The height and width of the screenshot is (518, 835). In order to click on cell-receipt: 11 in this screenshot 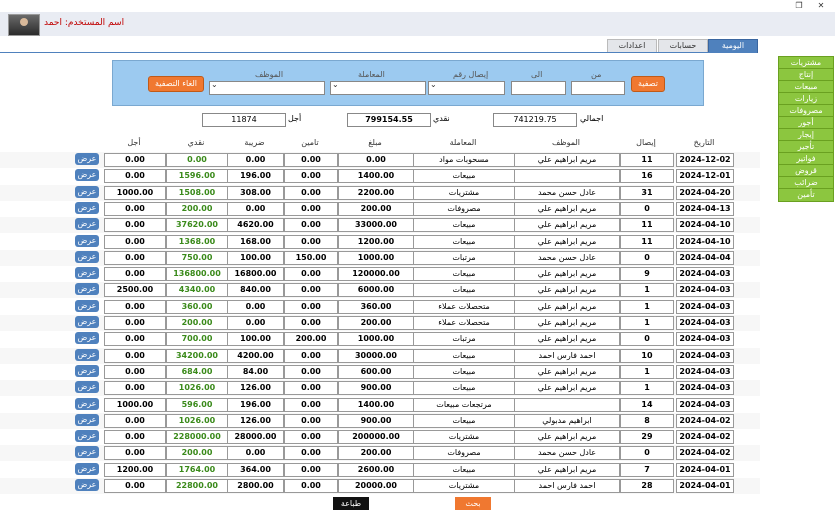, I will do `click(647, 225)`.